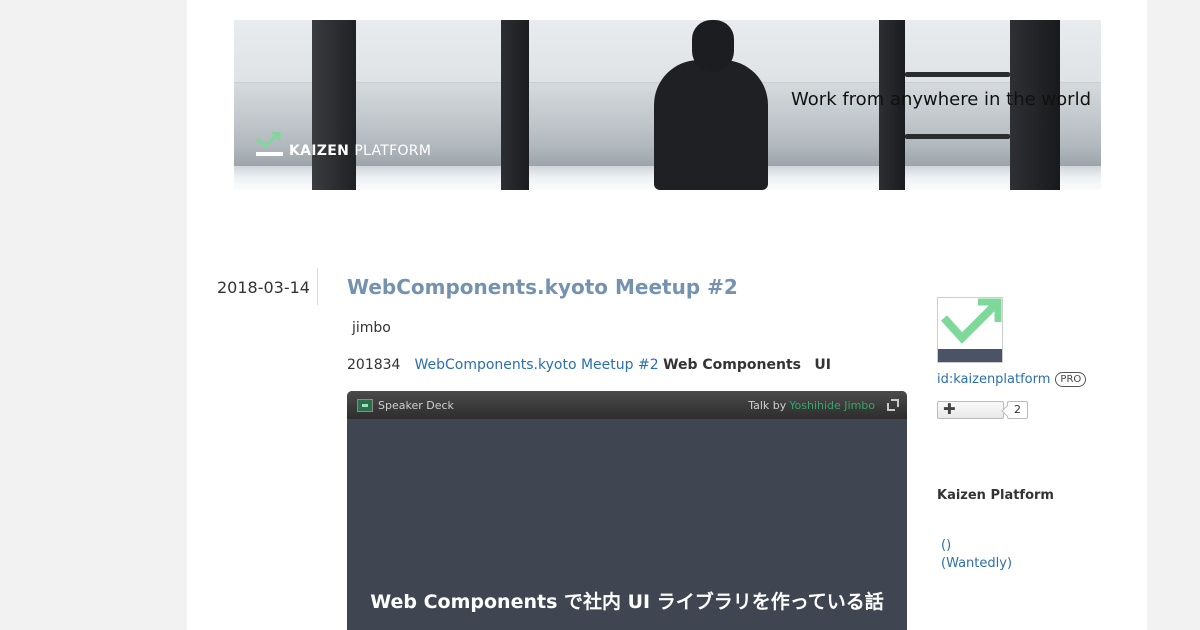  I want to click on entry-date: 2018-03-14, so click(263, 287).